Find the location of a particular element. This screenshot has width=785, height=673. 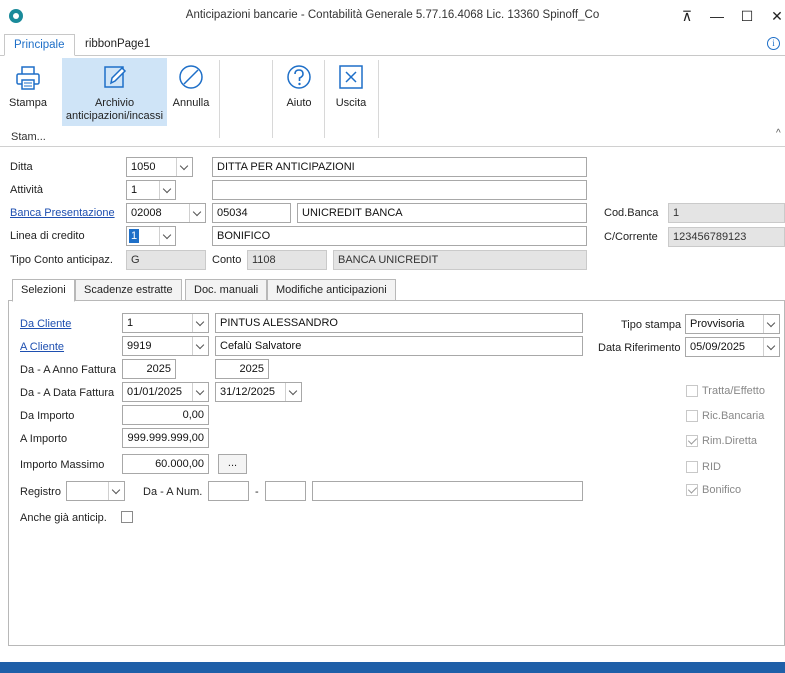

a-cliente-link: A Cliente is located at coordinates (42, 347).